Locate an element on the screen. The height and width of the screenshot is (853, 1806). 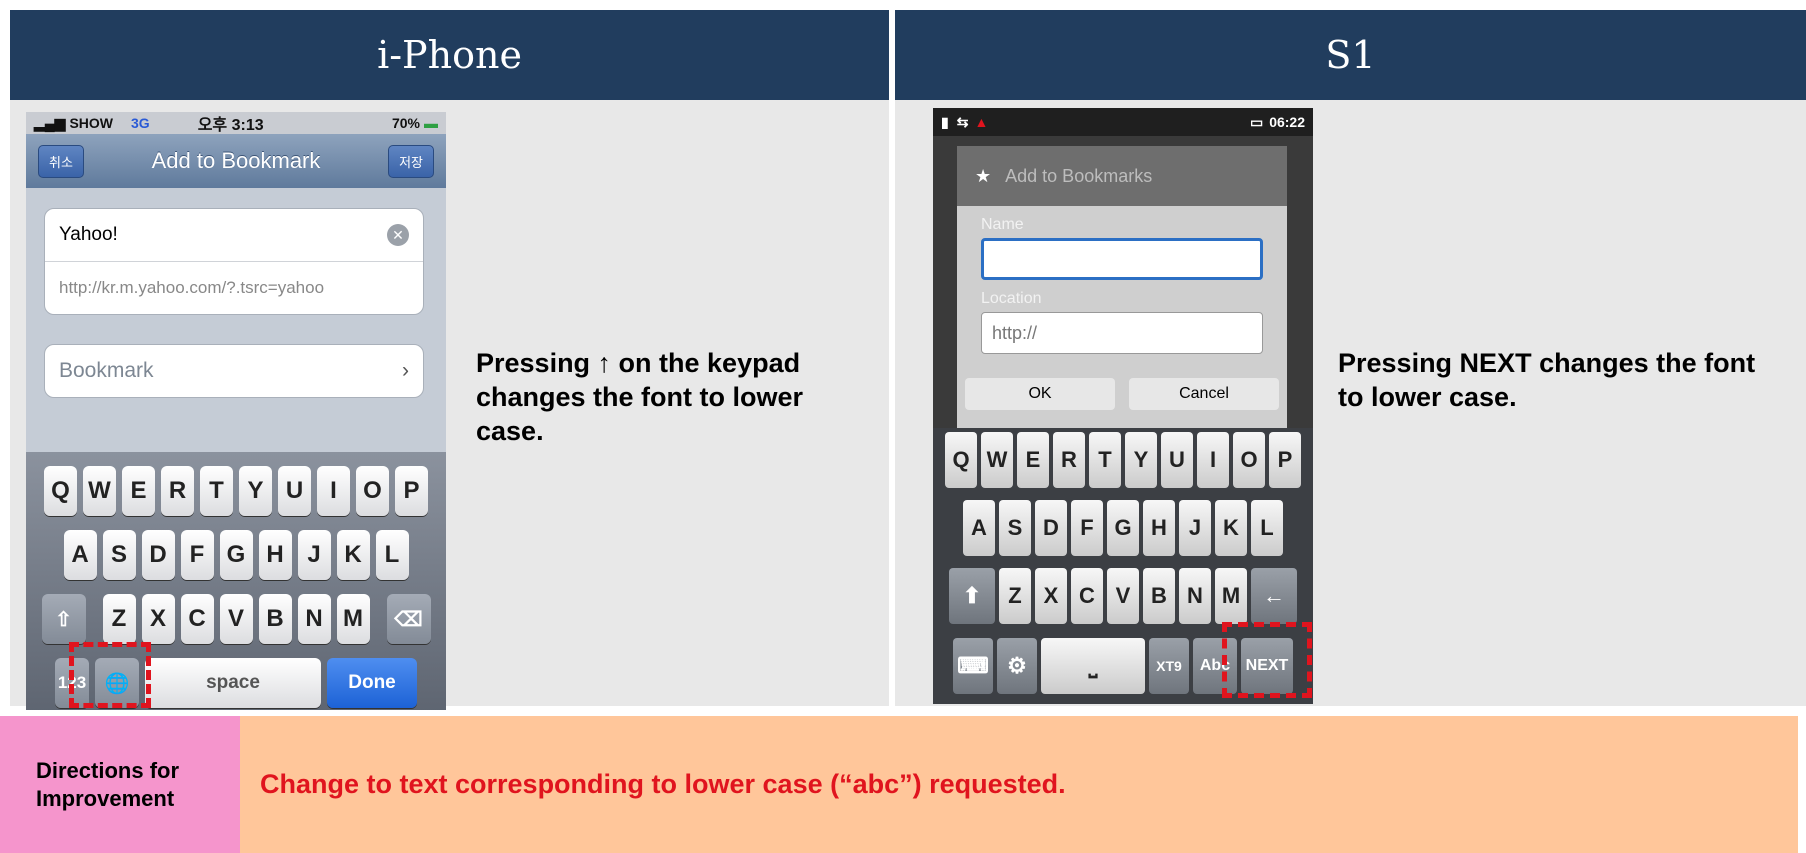
s1-kb-row1: Q W E R T Y U I O P is located at coordinates (1123, 460).